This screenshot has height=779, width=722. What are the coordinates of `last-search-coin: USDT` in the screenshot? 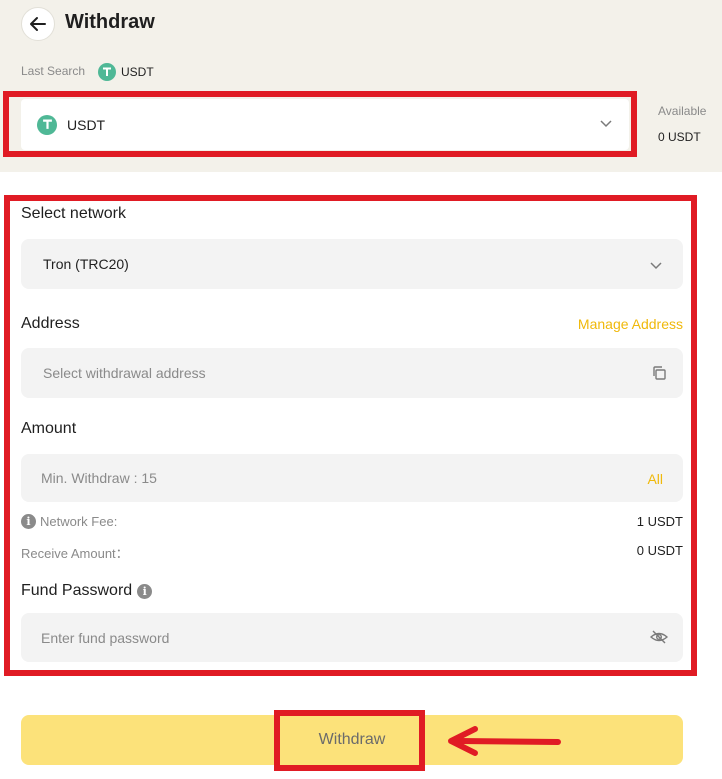 It's located at (137, 72).